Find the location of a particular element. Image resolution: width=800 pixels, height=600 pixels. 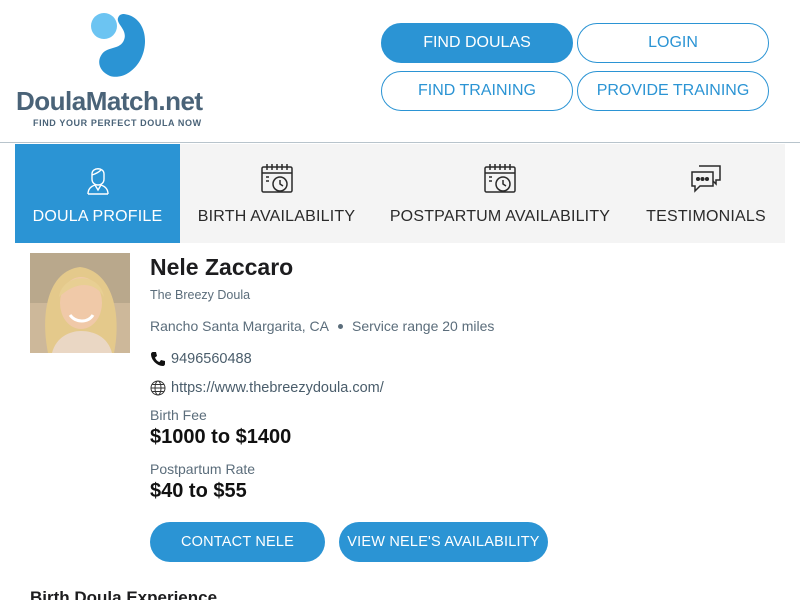

tab-birth-availability: BIRTH AVAILABILITY is located at coordinates (276, 193).